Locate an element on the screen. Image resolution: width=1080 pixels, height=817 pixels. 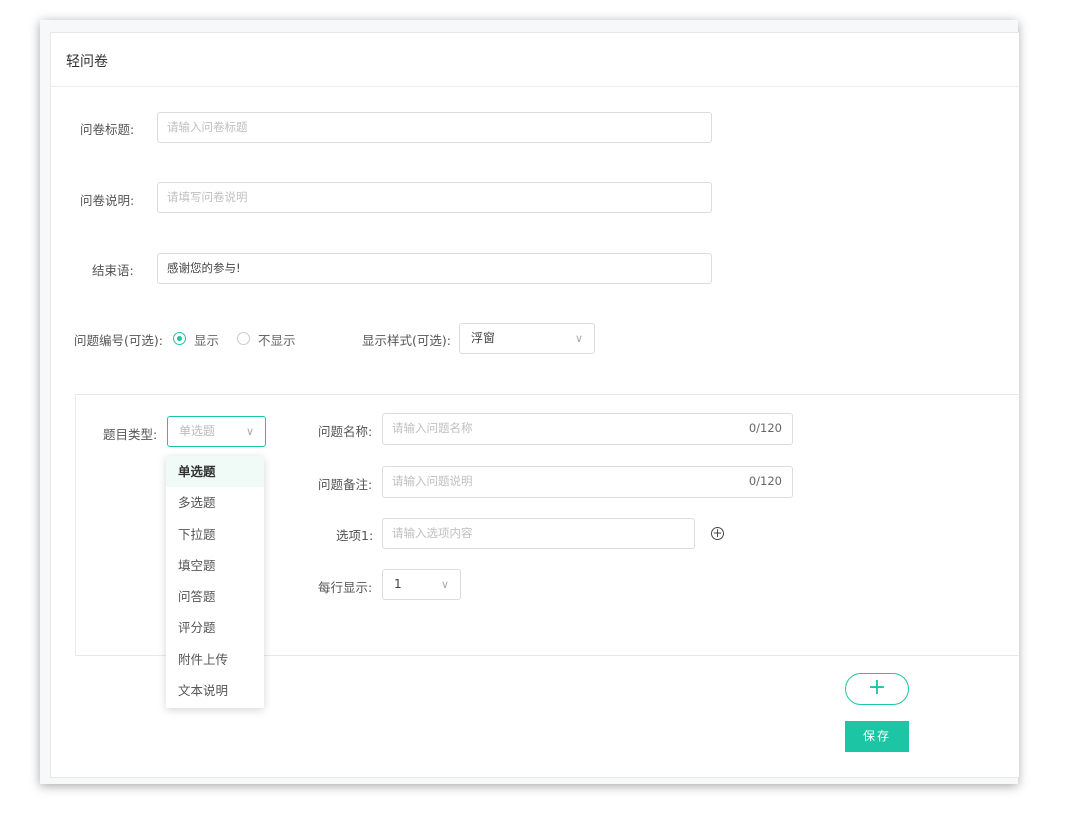
survey-desc-label: 问卷说明: is located at coordinates (107, 200).